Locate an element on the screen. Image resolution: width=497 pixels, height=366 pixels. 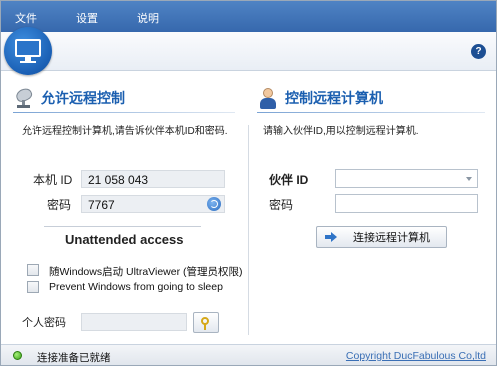
satellite-dish-icon is located at coordinates (24, 97).